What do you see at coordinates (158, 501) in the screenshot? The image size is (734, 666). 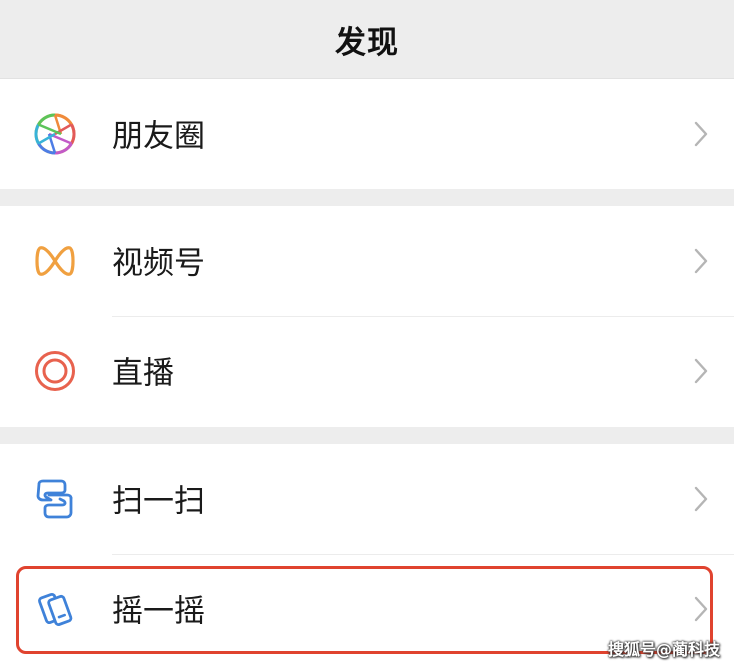 I see `list-item-label: 扫一扫` at bounding box center [158, 501].